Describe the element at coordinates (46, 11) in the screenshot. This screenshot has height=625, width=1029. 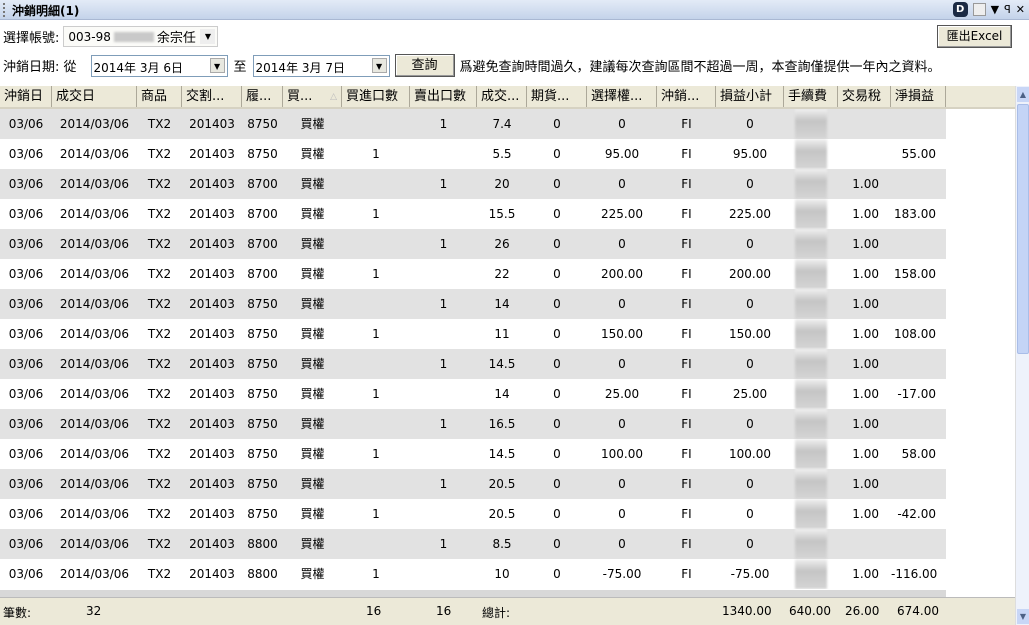
I see `window-title: 沖銷明細(1)` at that location.